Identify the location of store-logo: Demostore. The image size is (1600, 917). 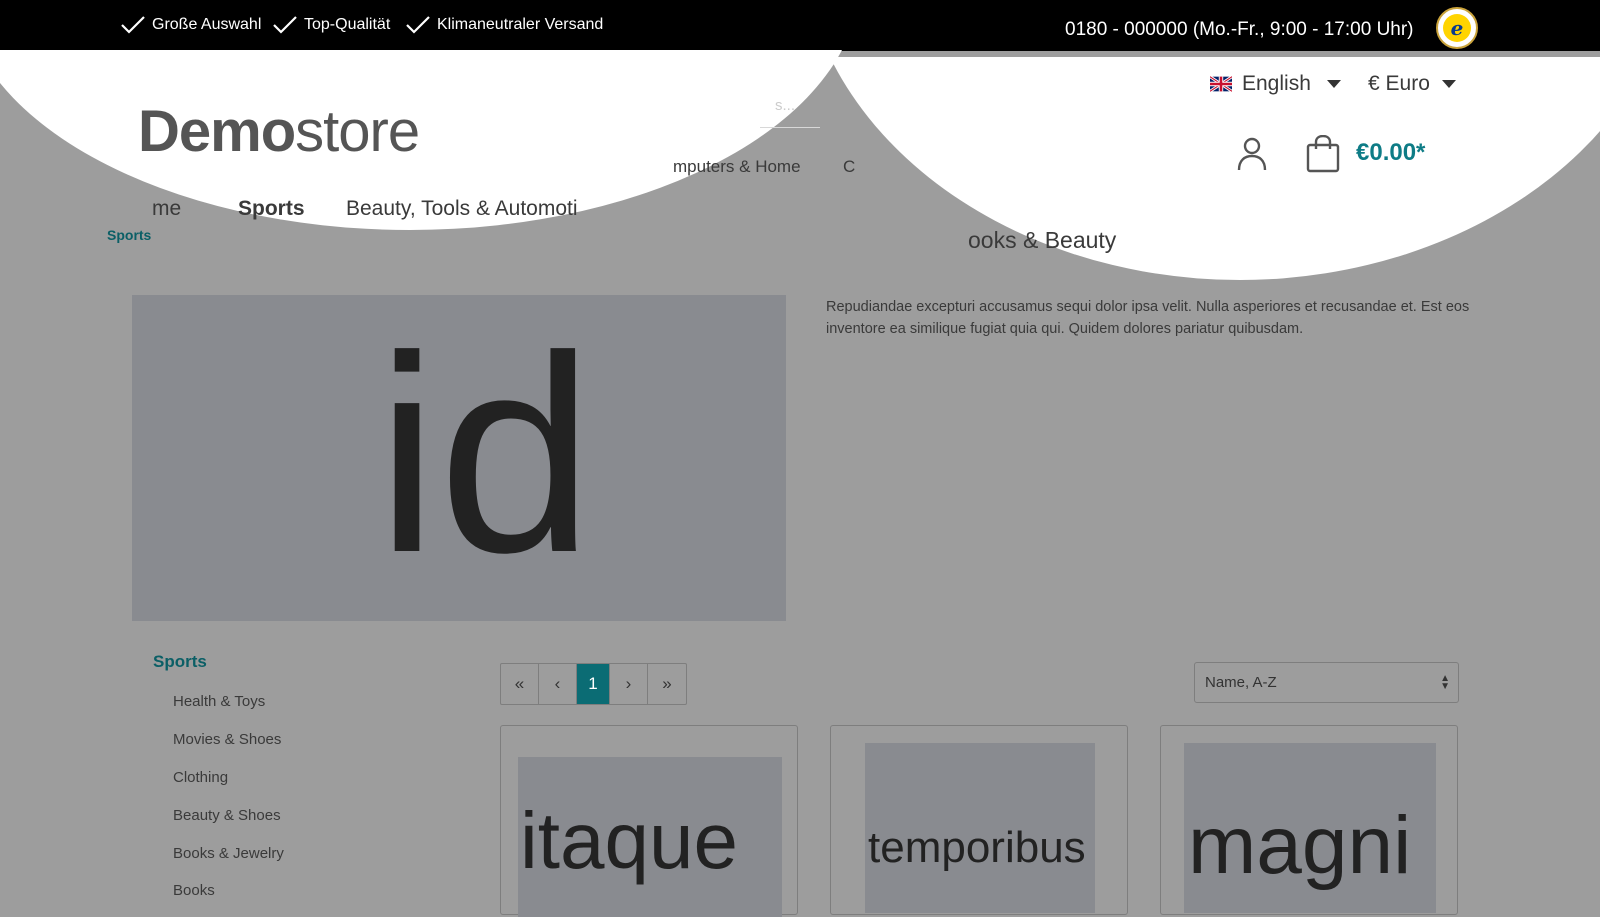
(279, 131).